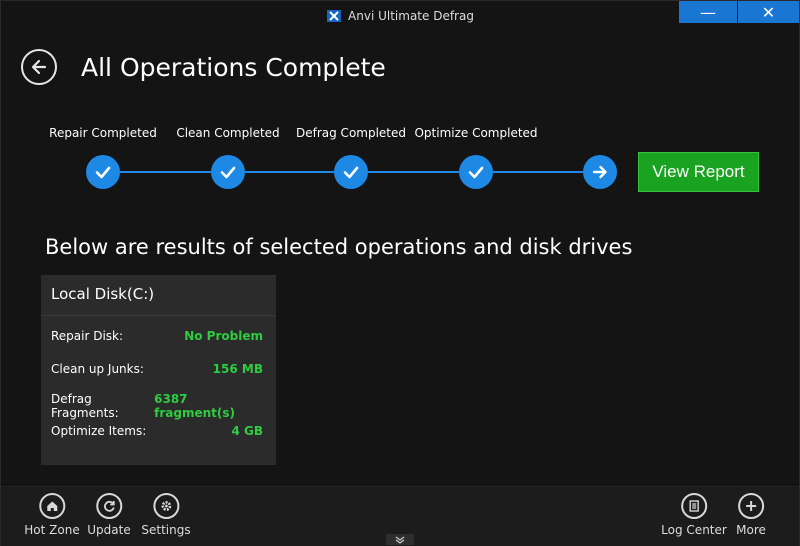  I want to click on log-center-label: Log Center, so click(694, 530).